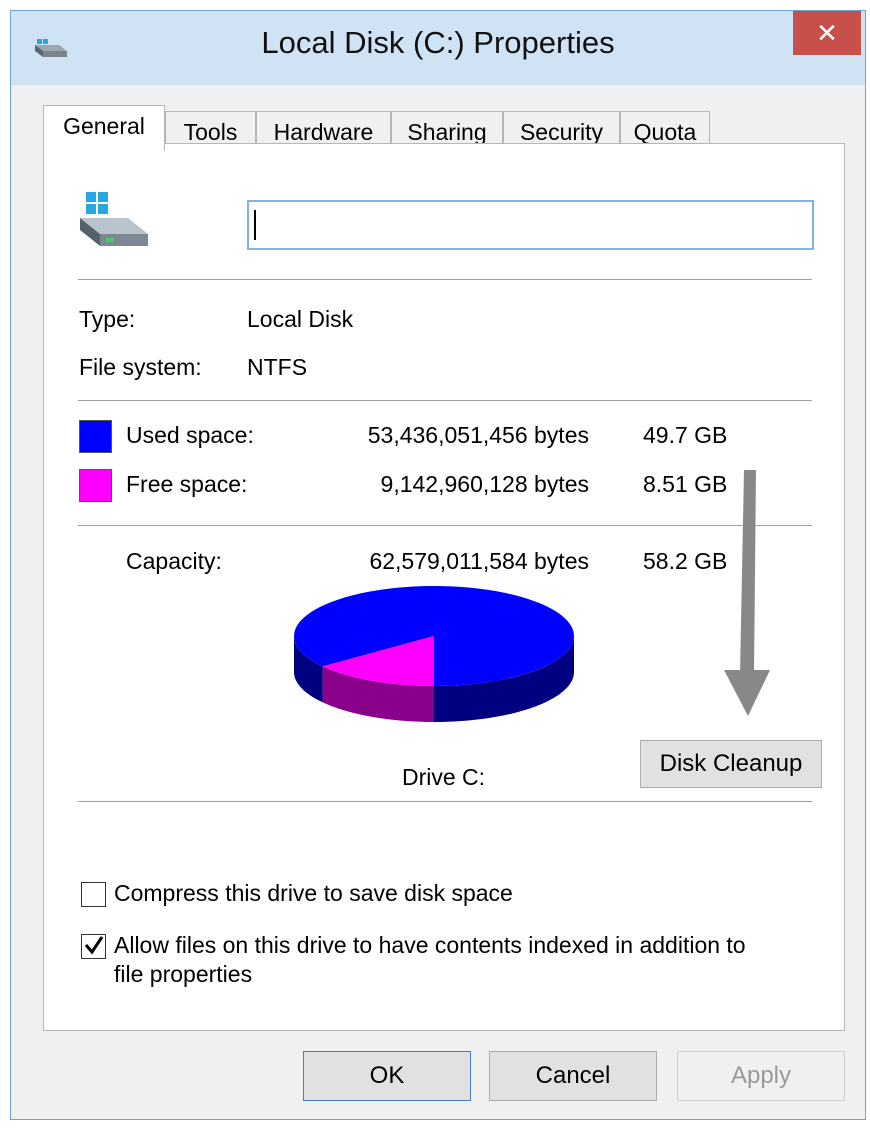  I want to click on file-system-label: File system:, so click(140, 367).